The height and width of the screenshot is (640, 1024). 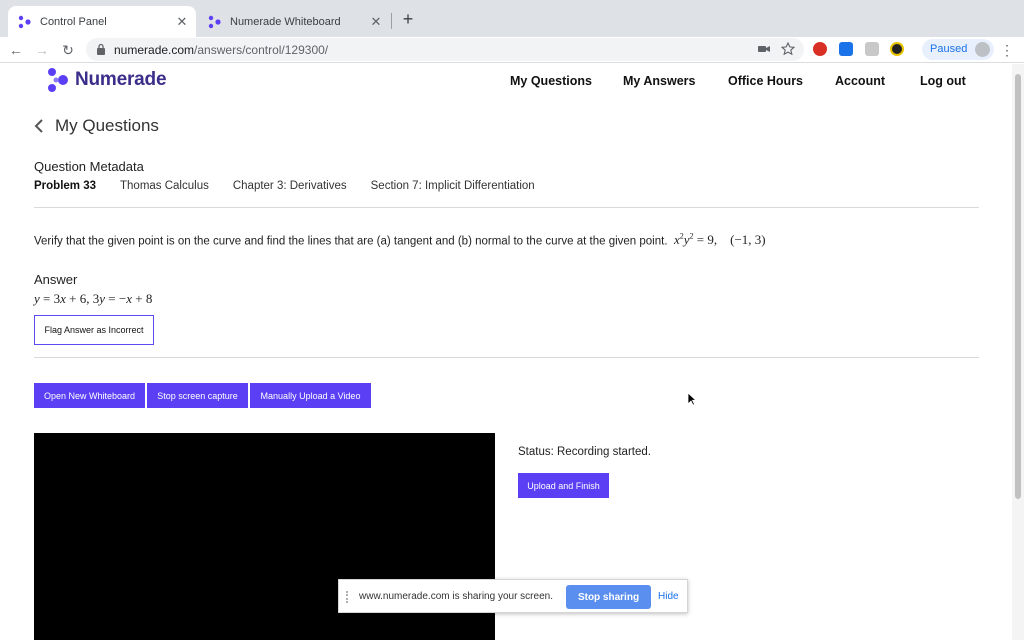 I want to click on problem-number: Problem 33, so click(x=65, y=186).